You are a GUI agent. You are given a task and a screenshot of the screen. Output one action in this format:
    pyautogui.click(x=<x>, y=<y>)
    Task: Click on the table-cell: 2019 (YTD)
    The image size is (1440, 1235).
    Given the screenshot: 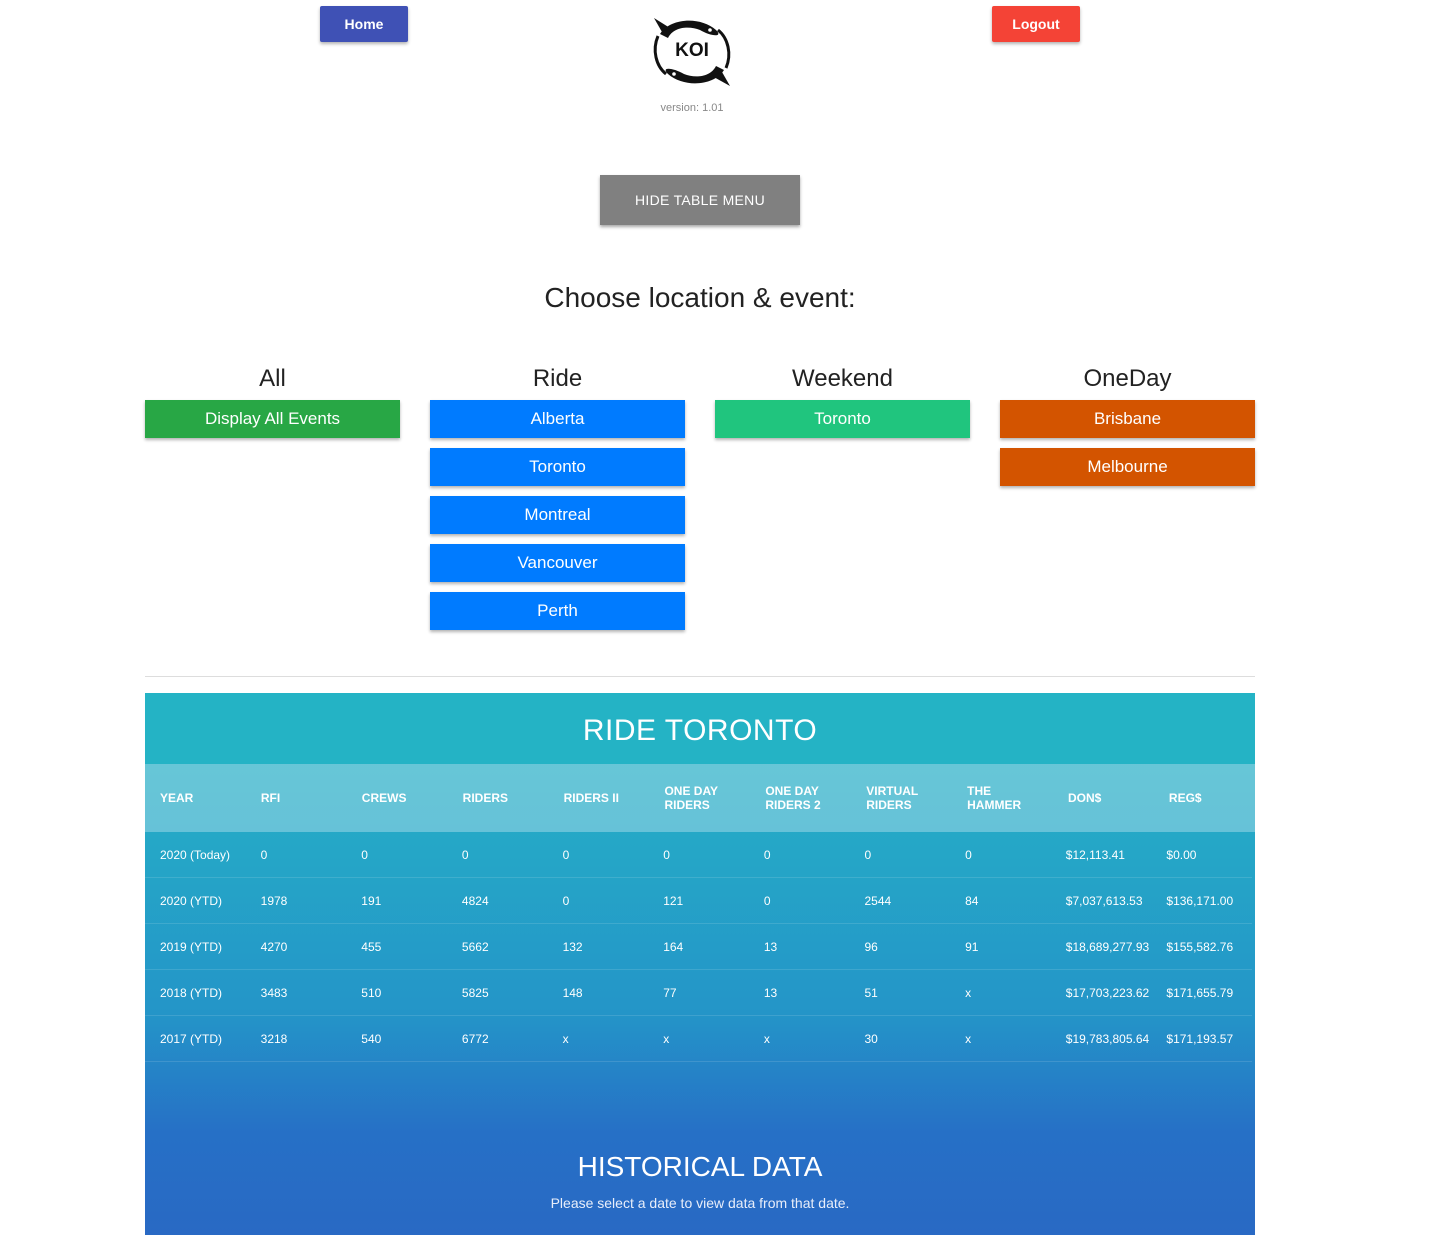 What is the action you would take?
    pyautogui.click(x=191, y=946)
    